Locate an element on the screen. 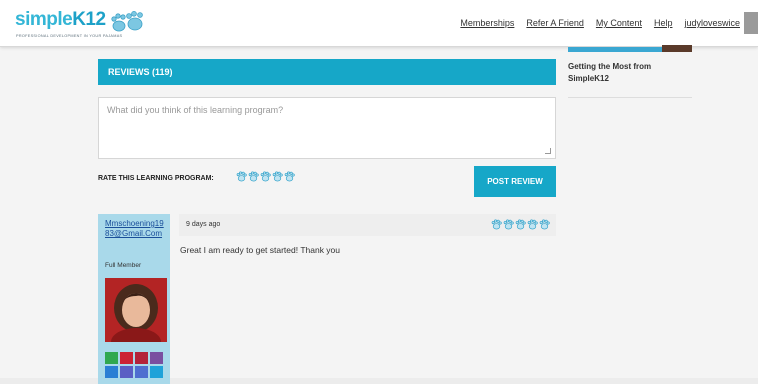 The image size is (758, 384). nav-my-content: My Content is located at coordinates (619, 23).